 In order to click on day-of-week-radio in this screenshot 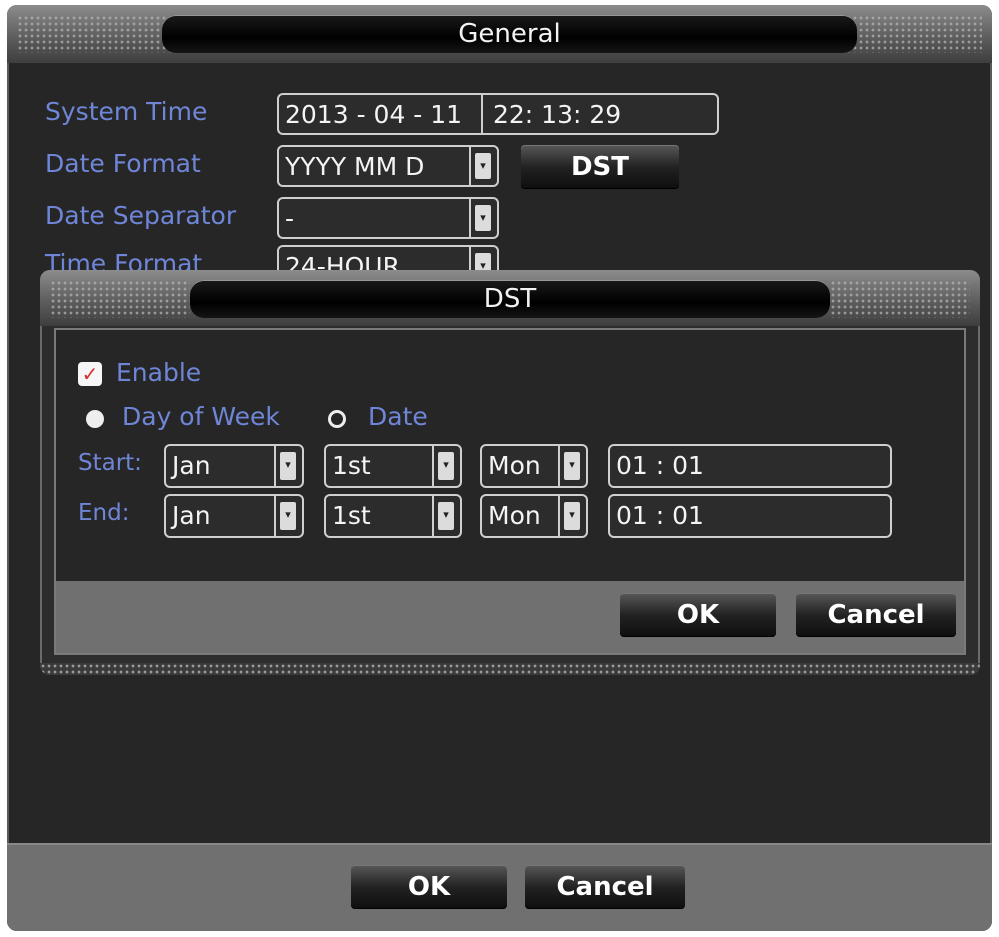, I will do `click(95, 419)`.